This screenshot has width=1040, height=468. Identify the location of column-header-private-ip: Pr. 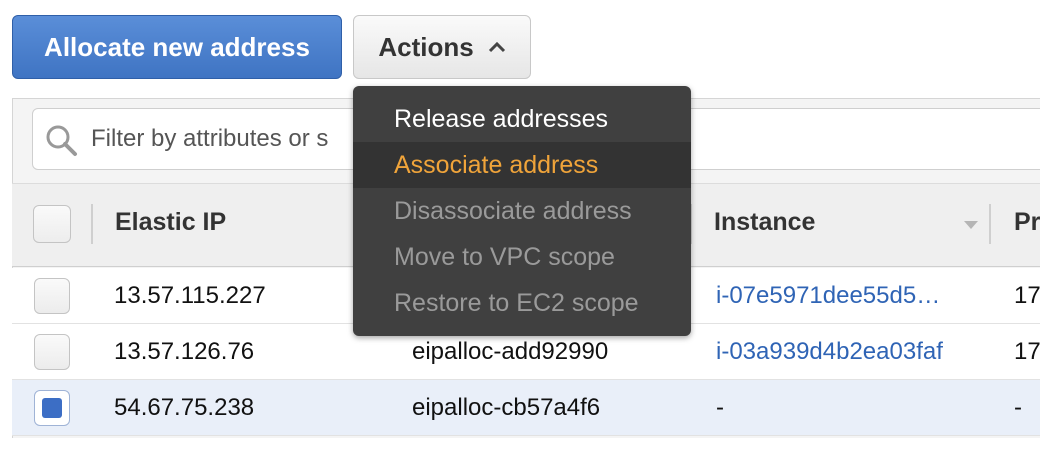
(1027, 222).